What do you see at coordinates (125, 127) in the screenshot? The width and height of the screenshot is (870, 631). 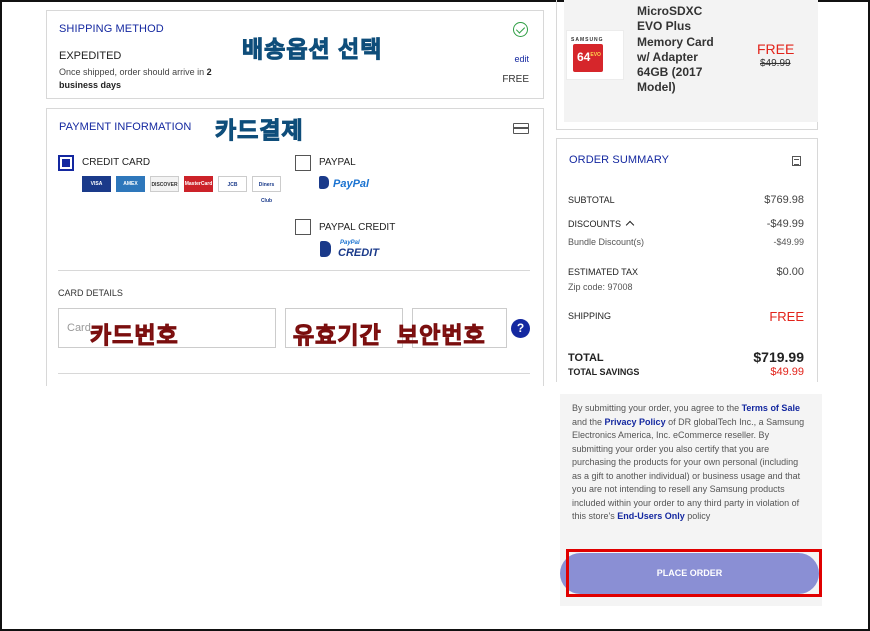 I see `payment-information-title: PAYMENT INFORMATION` at bounding box center [125, 127].